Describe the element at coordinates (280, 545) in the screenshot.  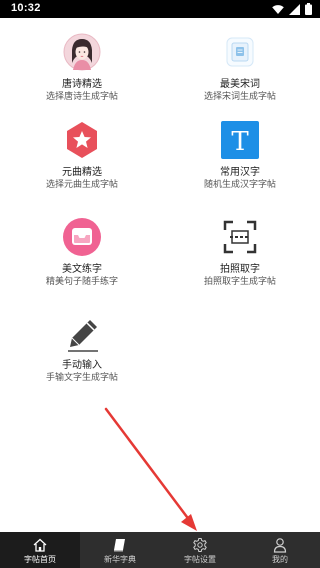
I see `person-icon` at that location.